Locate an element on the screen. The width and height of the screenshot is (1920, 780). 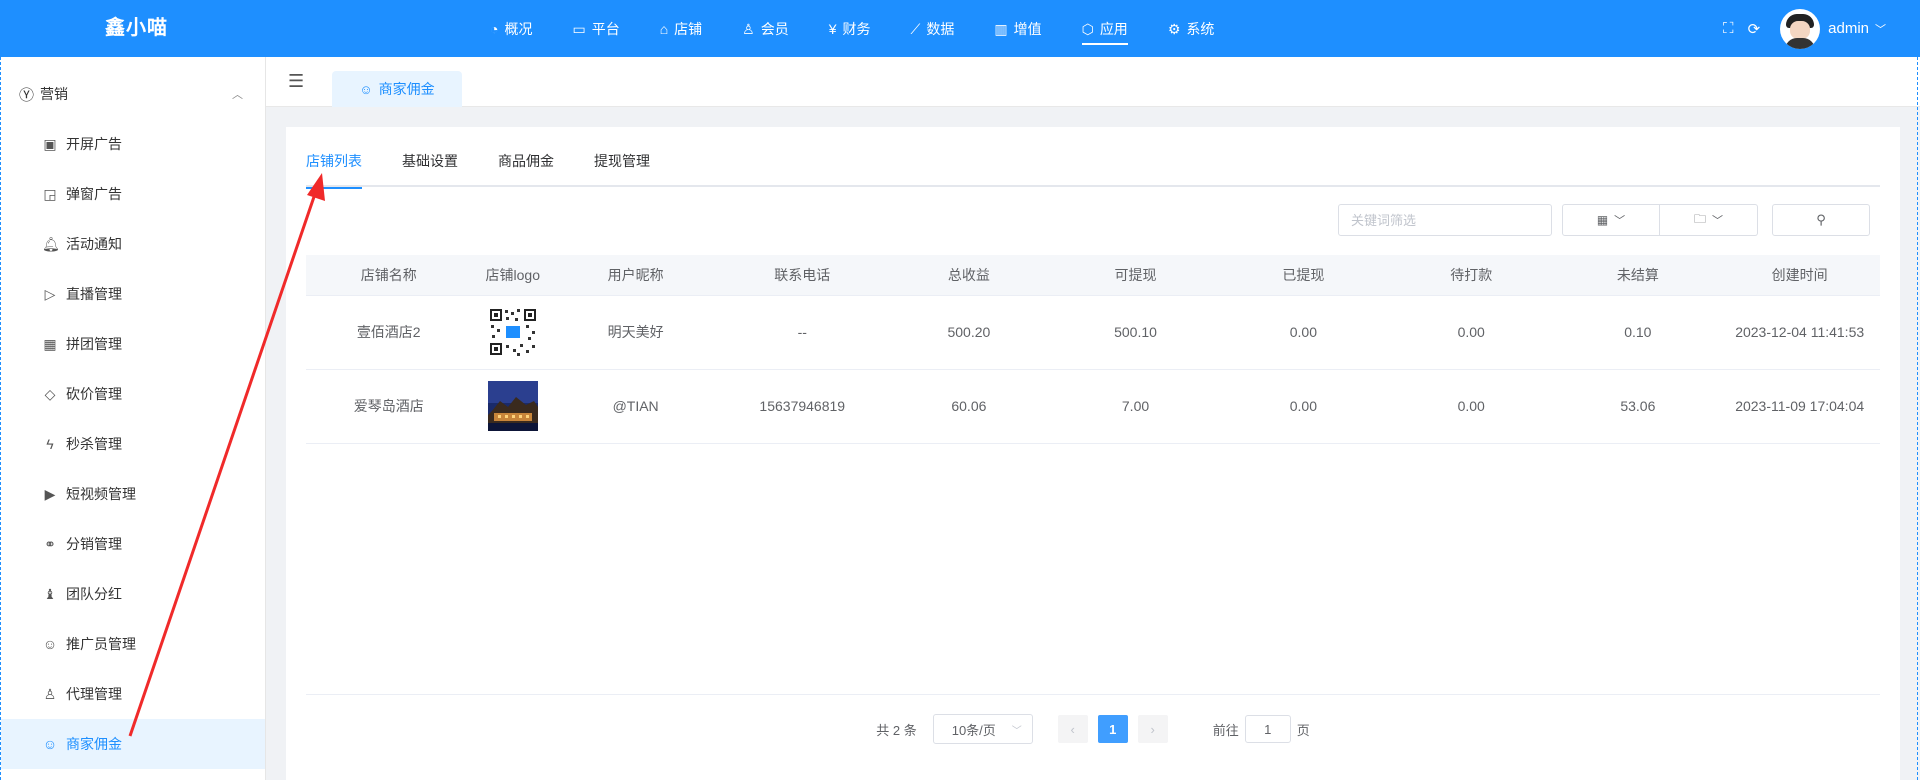
sidebar-item-live: ▷ 直播管理 is located at coordinates (133, 294).